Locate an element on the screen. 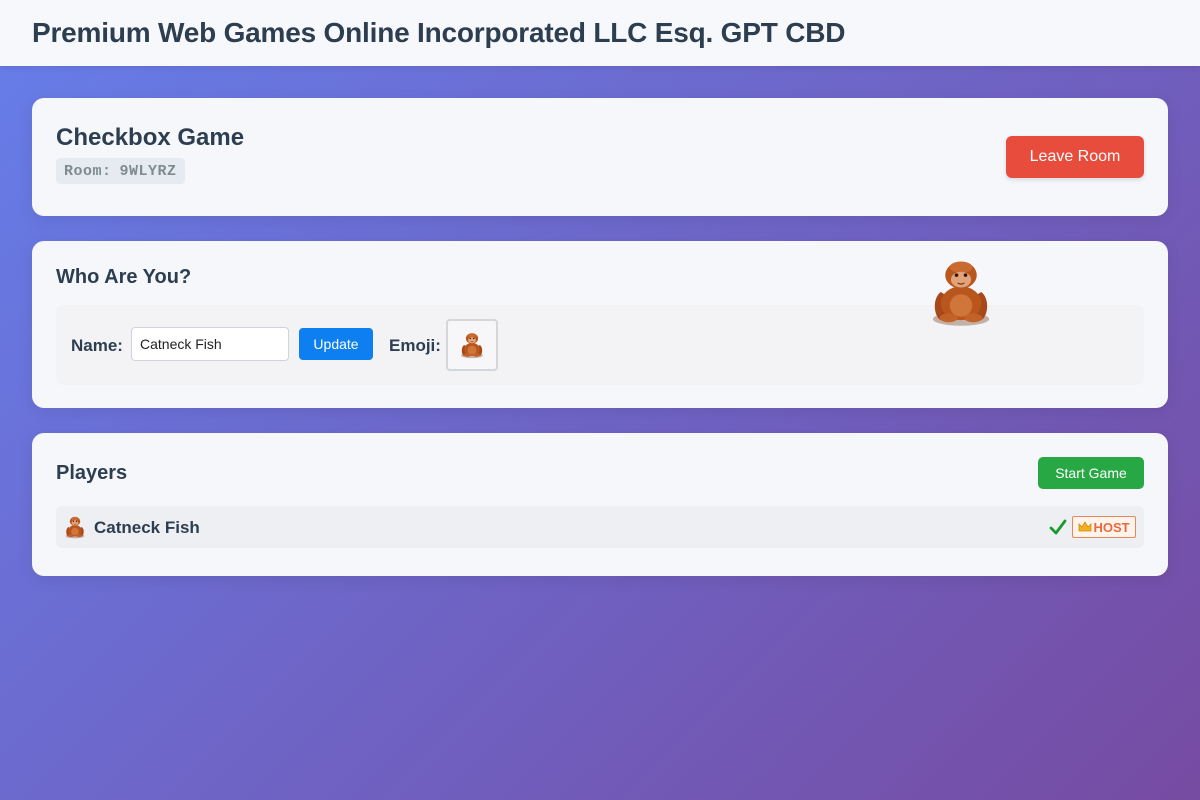 The height and width of the screenshot is (800, 1200). players-title: Players is located at coordinates (92, 473).